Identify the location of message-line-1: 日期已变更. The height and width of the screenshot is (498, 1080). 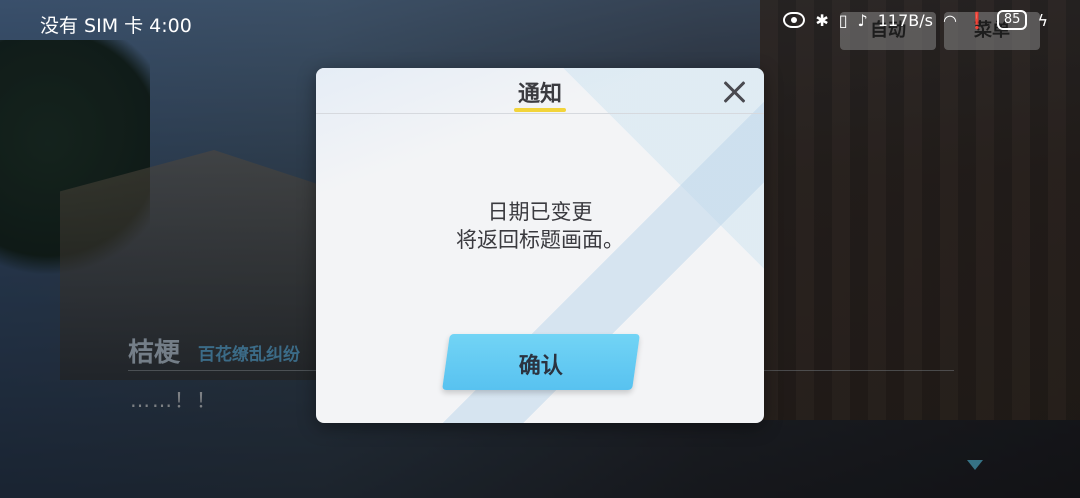
(540, 212).